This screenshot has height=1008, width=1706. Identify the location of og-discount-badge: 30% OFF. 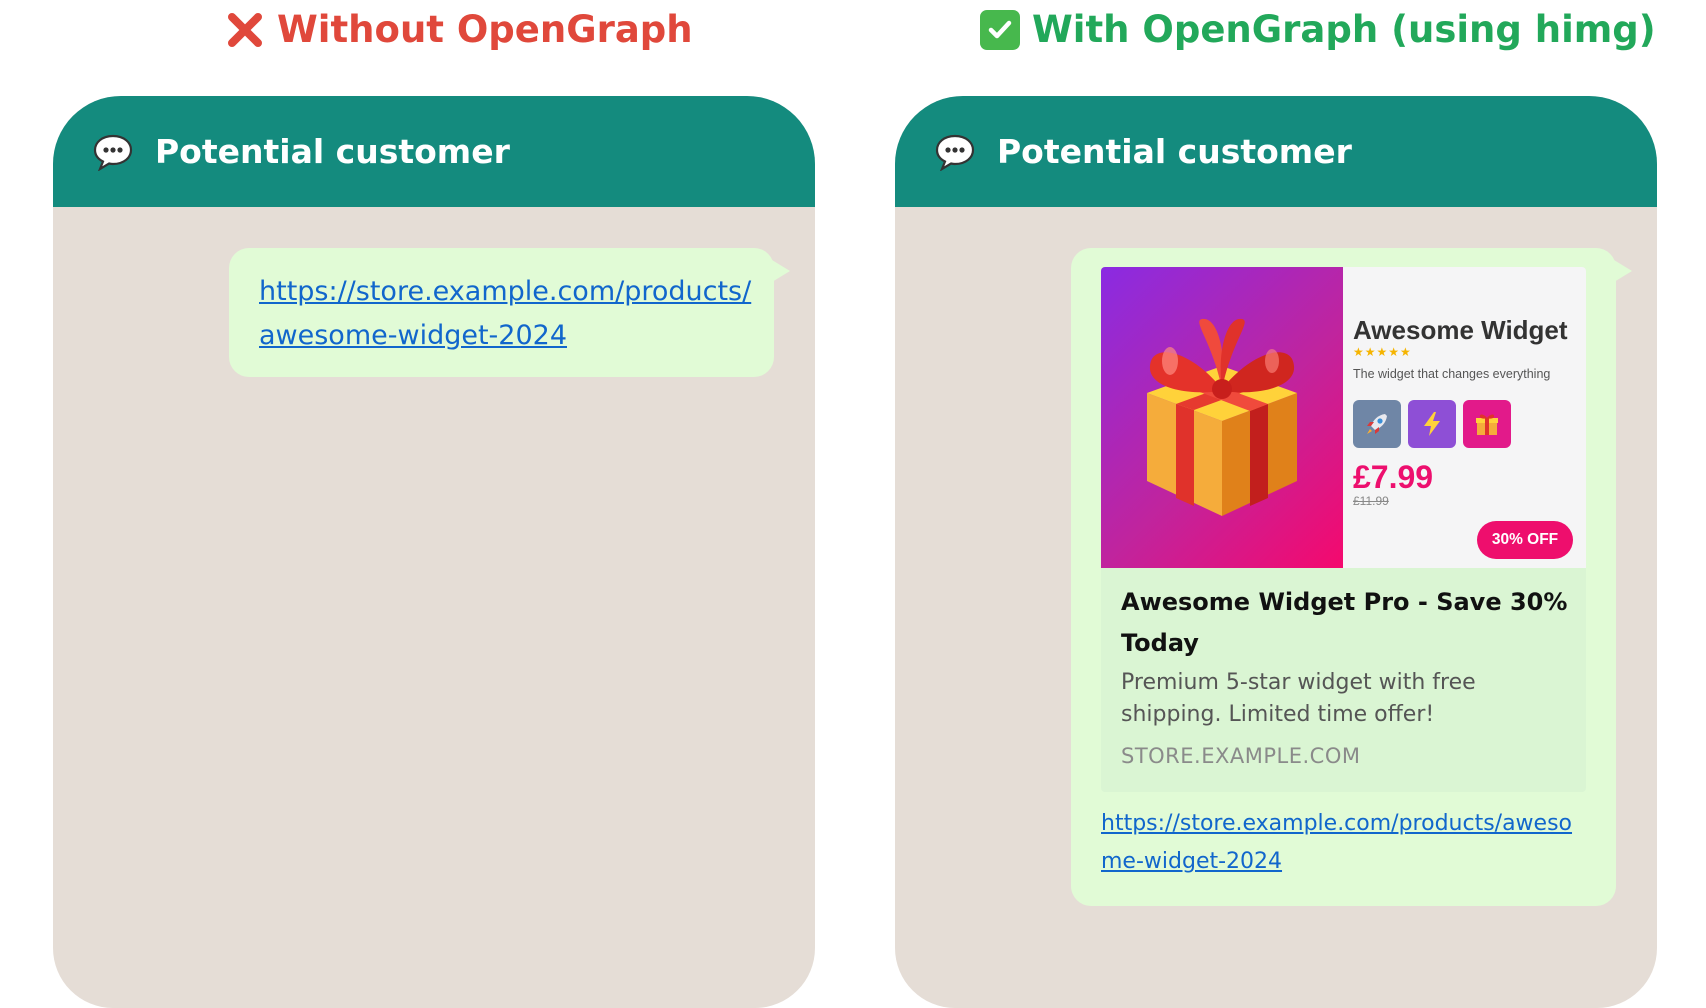
(1525, 540).